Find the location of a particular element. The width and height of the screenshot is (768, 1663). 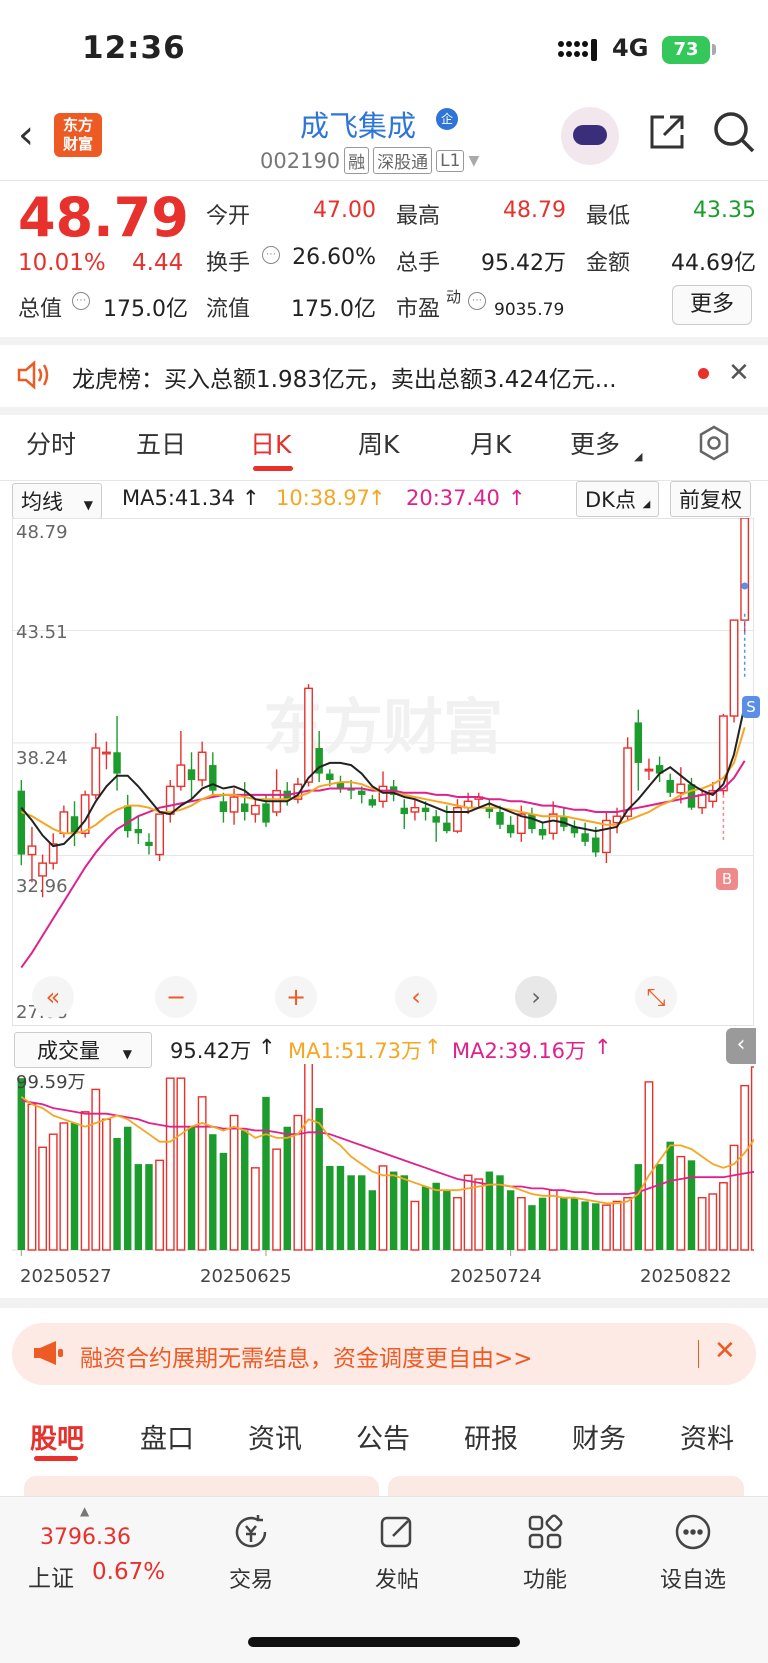

stock-code-row: 002190 融 深股通 L1 ▼ is located at coordinates (369, 160).